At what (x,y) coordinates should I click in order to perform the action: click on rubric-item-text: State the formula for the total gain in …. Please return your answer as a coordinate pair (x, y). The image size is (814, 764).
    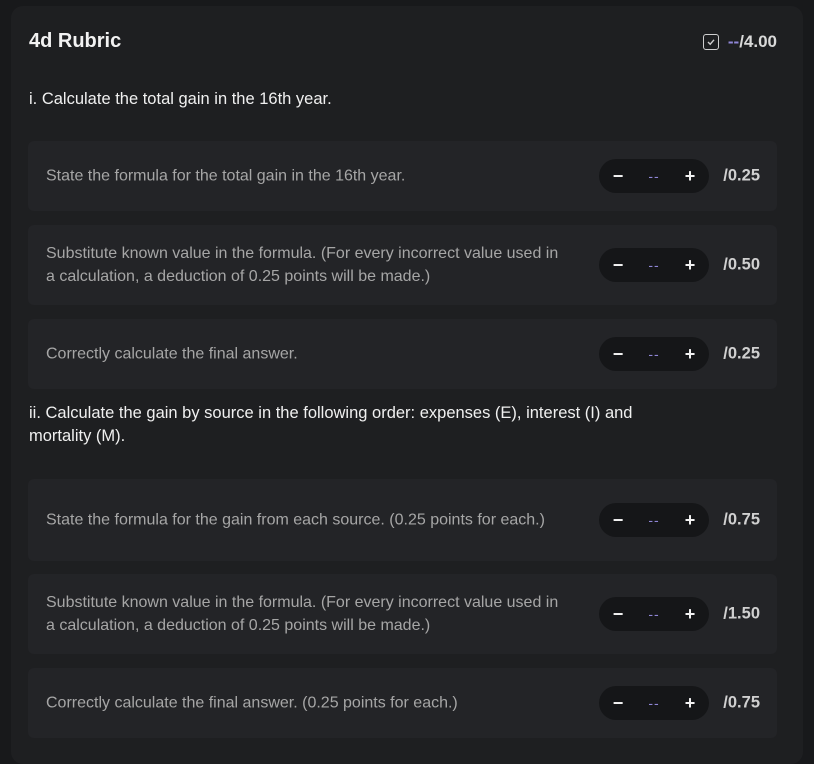
    Looking at the image, I should click on (226, 176).